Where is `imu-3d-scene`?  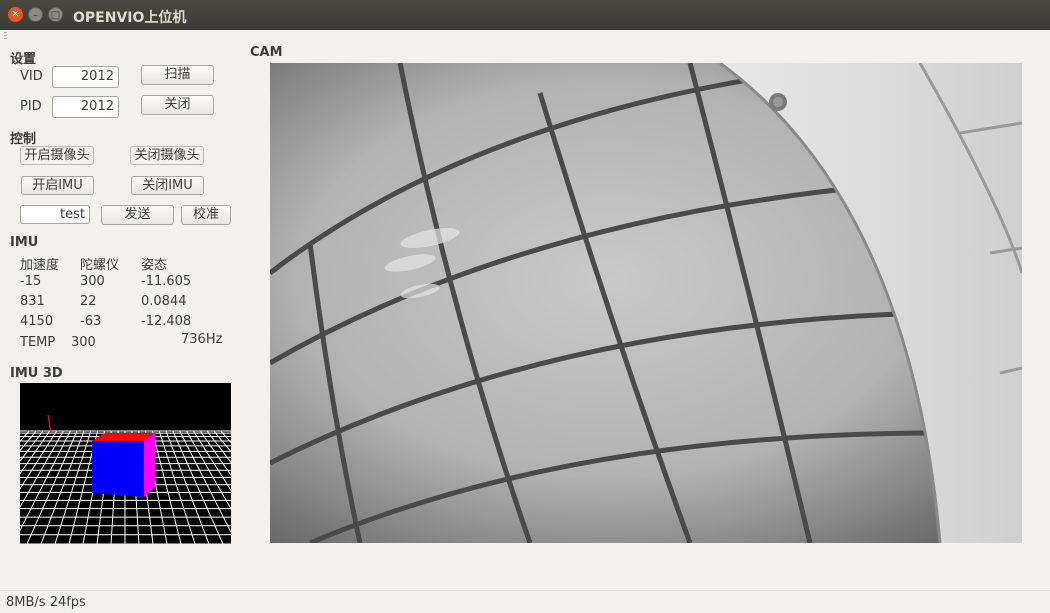
imu-3d-scene is located at coordinates (125, 479).